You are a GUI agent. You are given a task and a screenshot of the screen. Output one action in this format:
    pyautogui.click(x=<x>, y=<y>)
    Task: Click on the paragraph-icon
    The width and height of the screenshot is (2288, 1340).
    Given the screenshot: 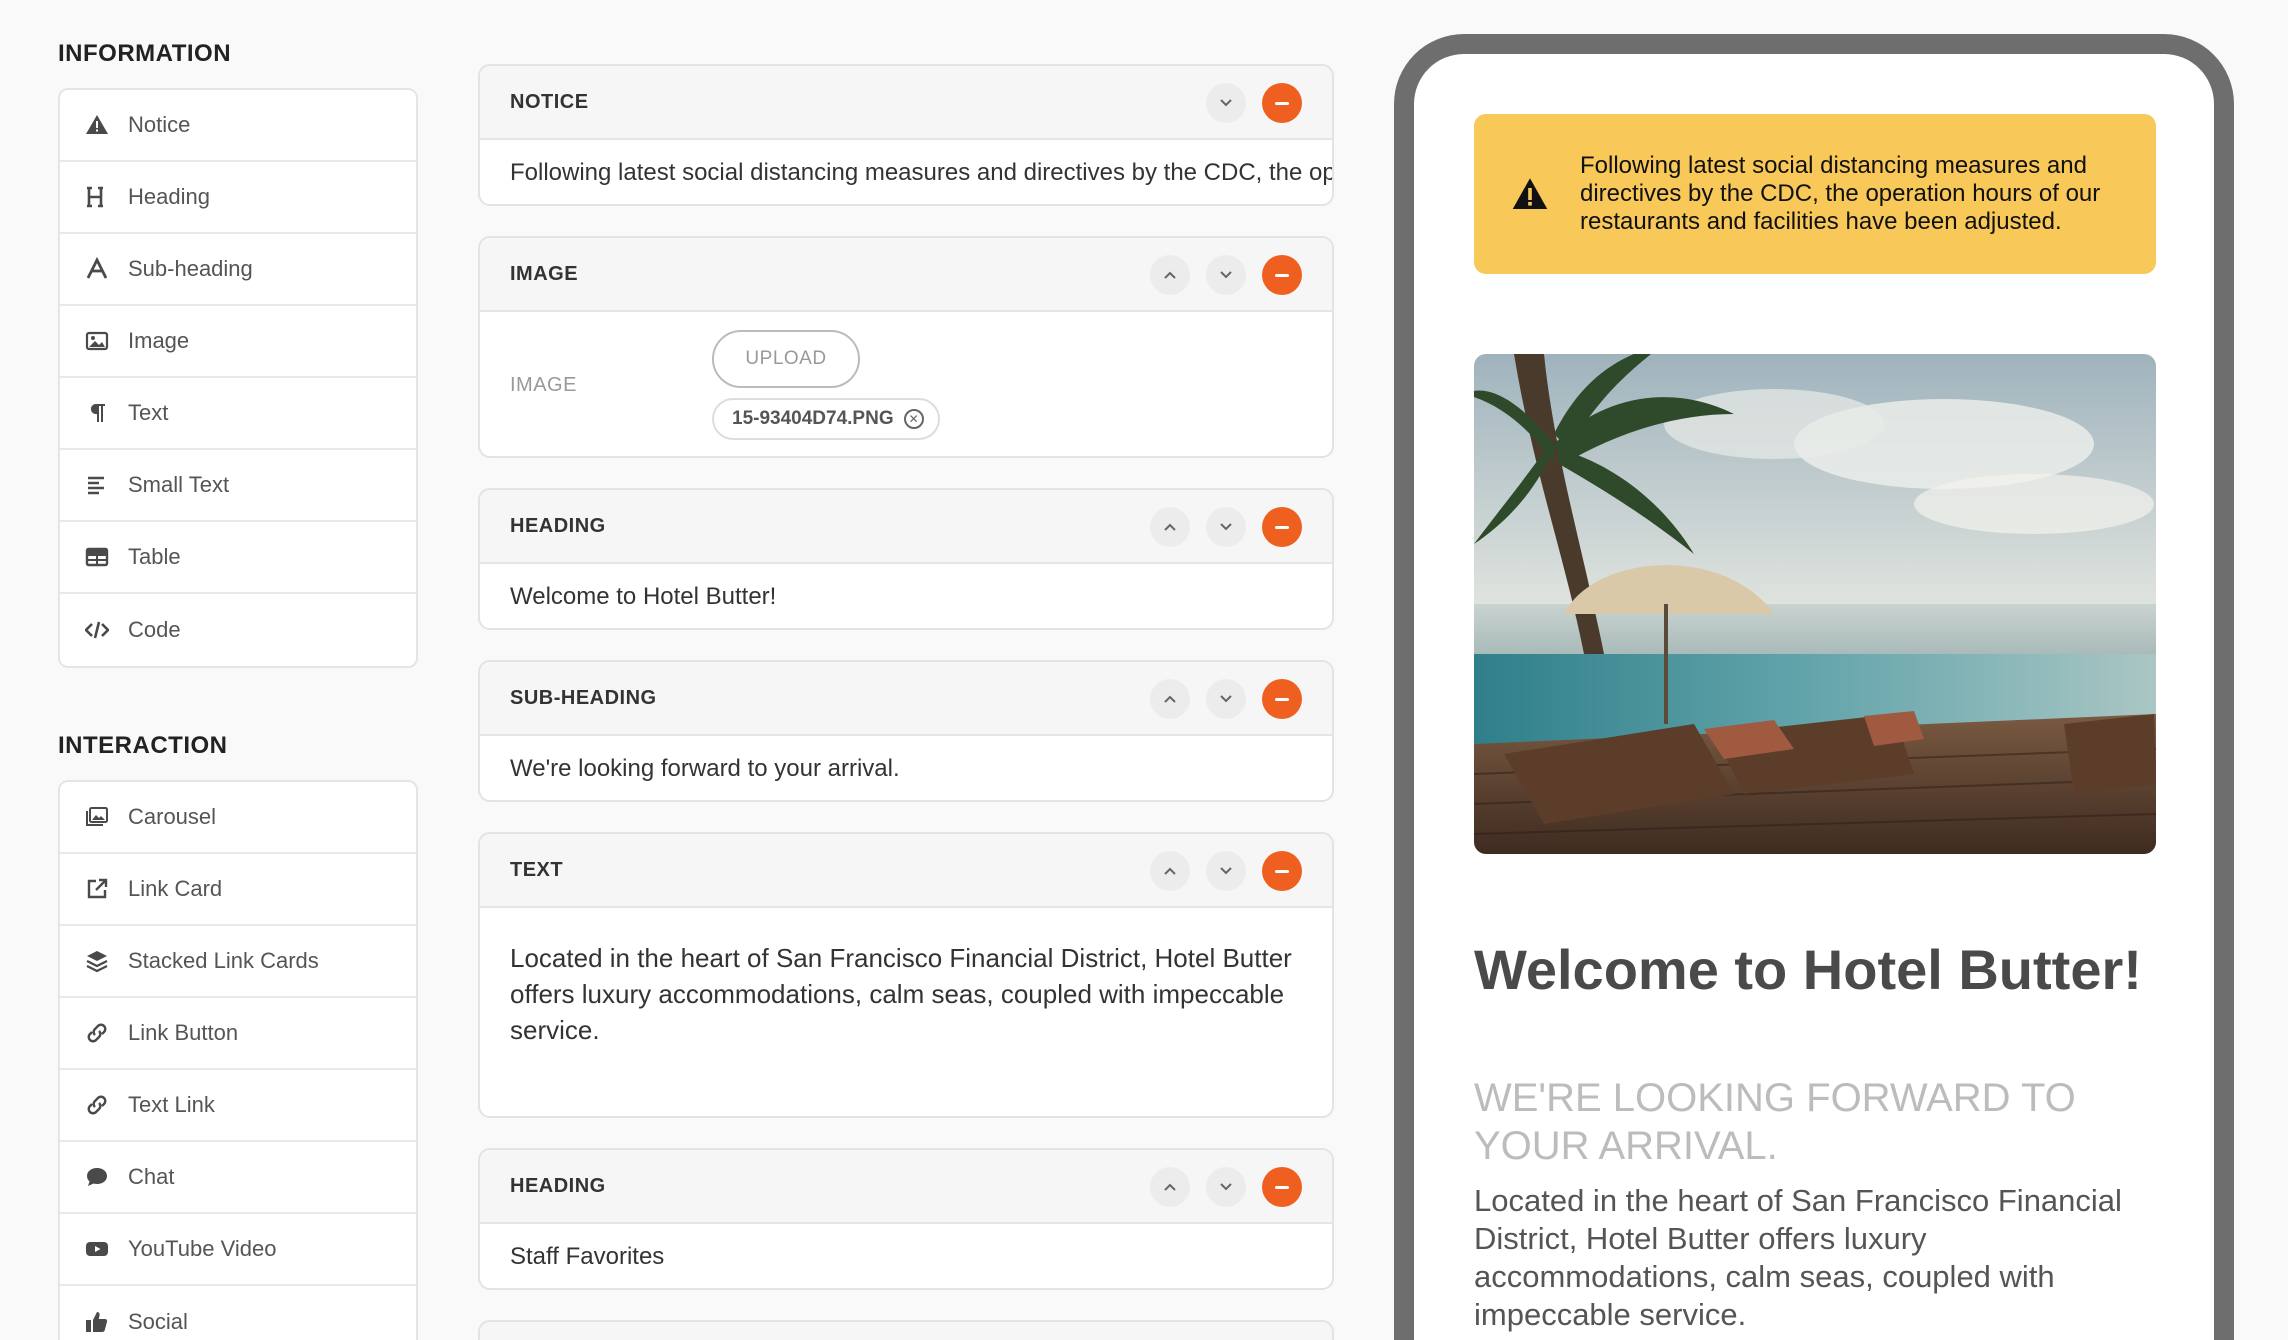 What is the action you would take?
    pyautogui.click(x=97, y=413)
    